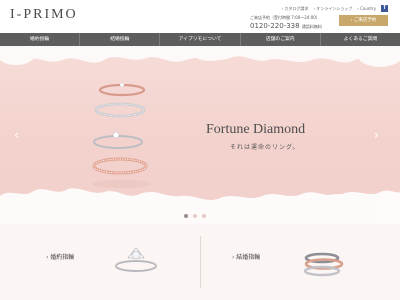  What do you see at coordinates (366, 8) in the screenshot?
I see `country-link: › Country` at bounding box center [366, 8].